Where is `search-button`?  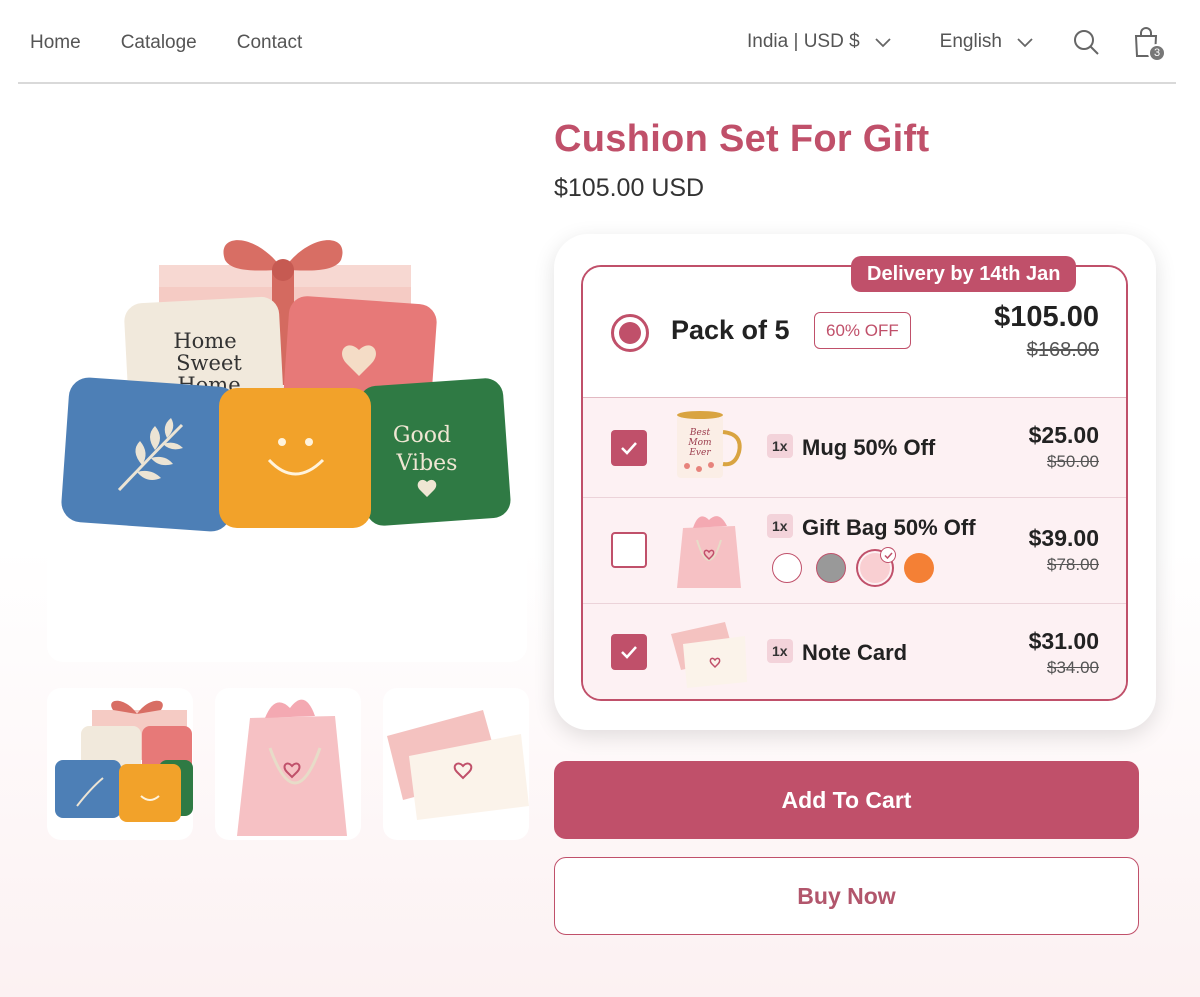 search-button is located at coordinates (1086, 42).